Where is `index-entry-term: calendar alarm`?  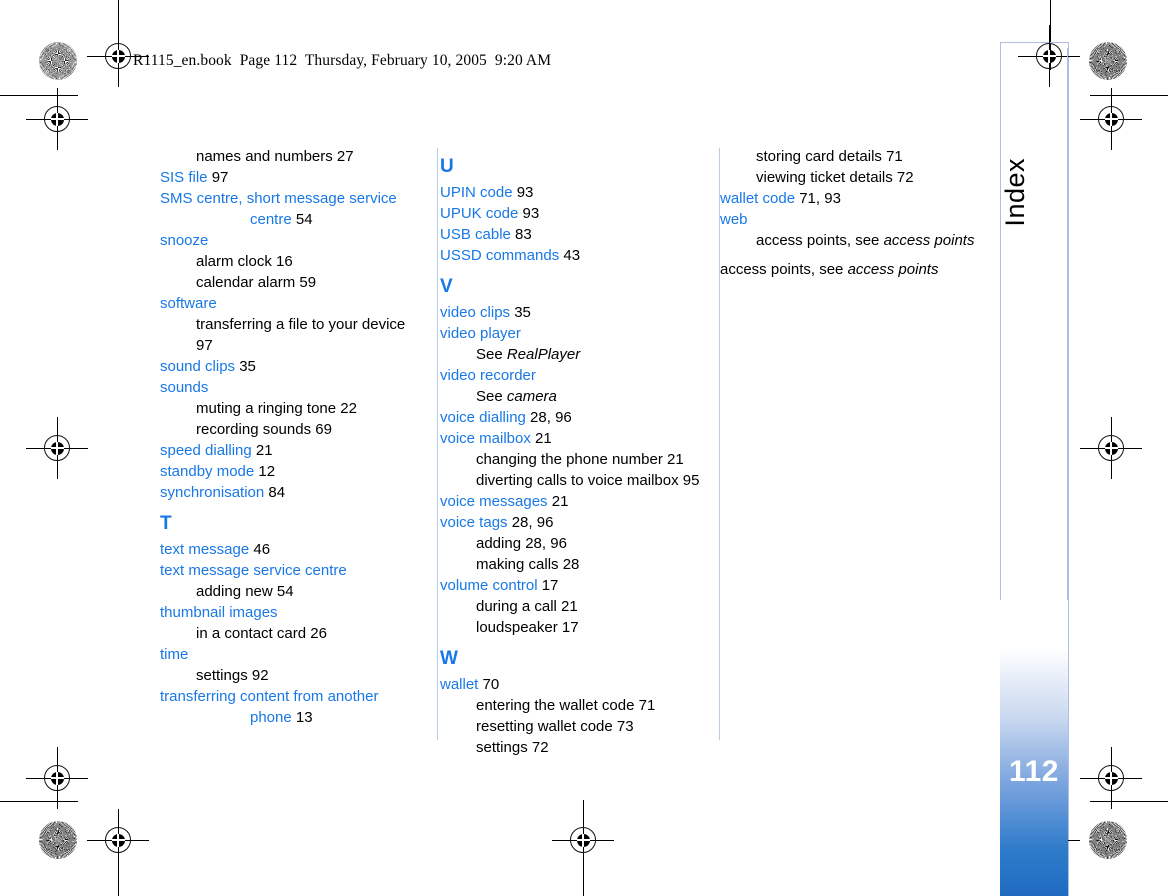
index-entry-term: calendar alarm is located at coordinates (246, 282).